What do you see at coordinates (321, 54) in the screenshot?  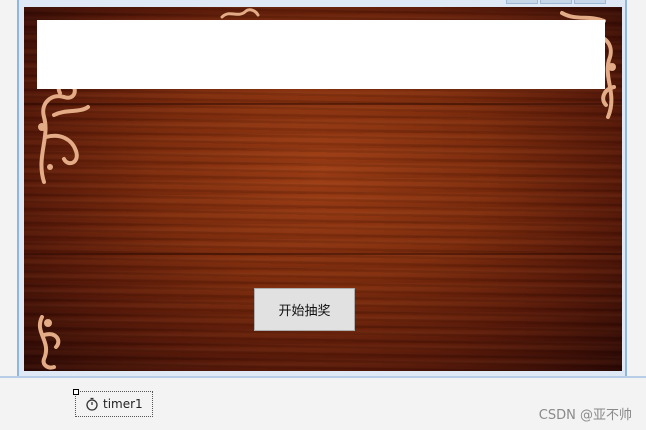 I see `result-display-panel` at bounding box center [321, 54].